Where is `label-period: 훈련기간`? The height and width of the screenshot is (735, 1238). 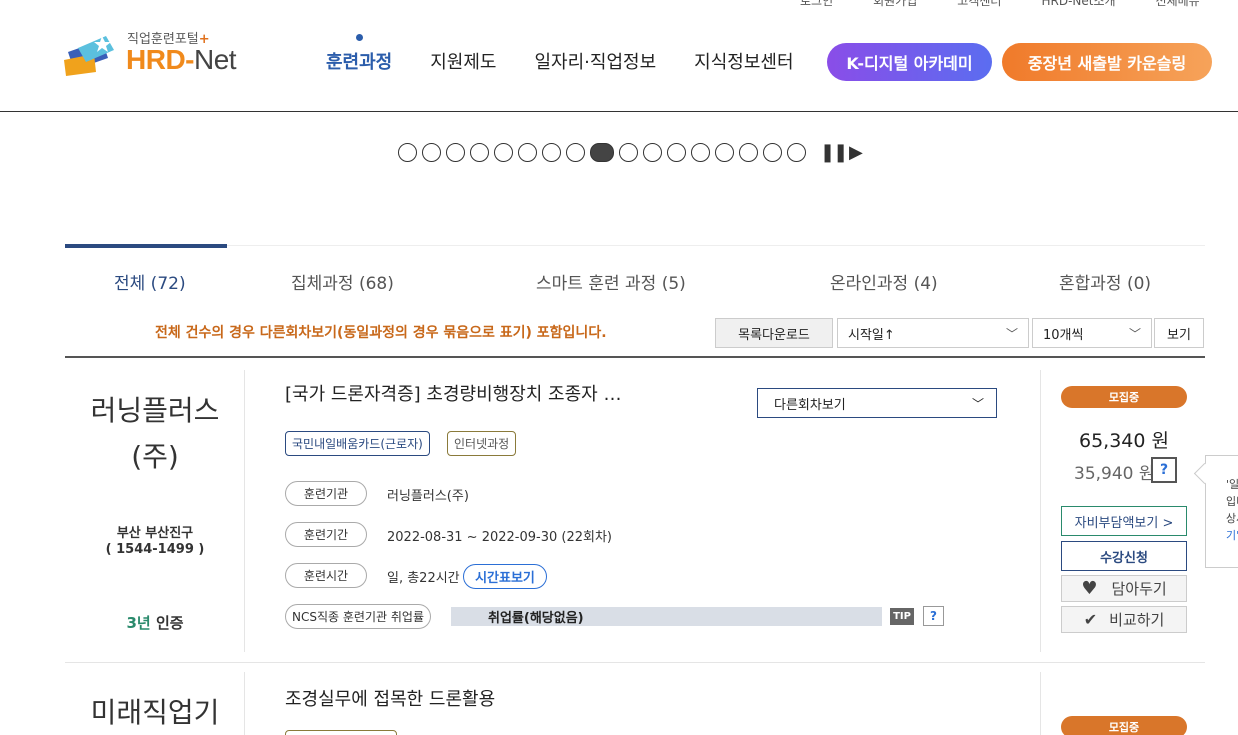 label-period: 훈련기간 is located at coordinates (326, 534).